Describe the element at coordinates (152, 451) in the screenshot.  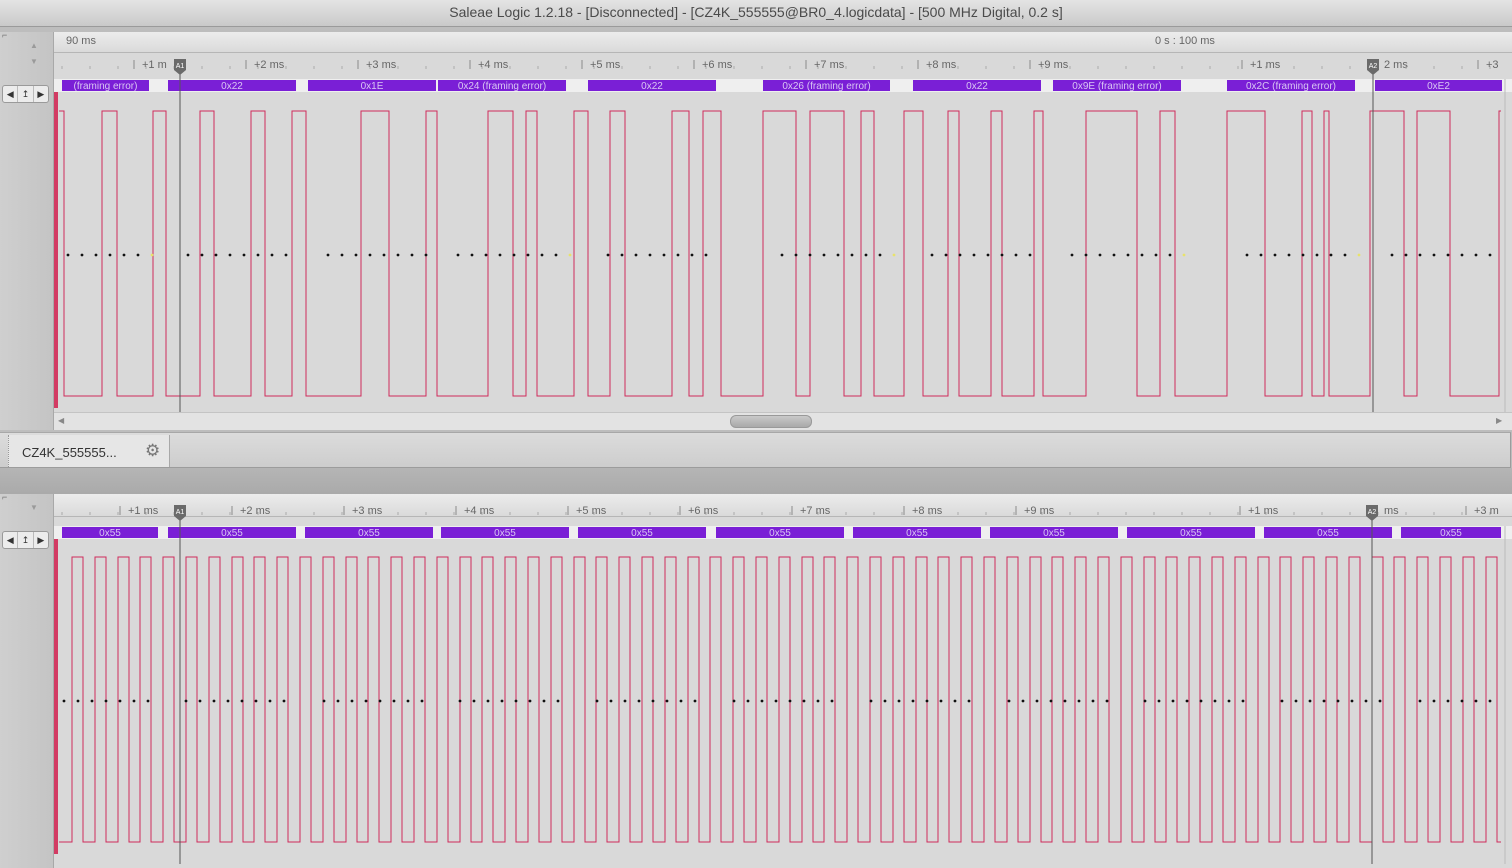
I see `gear-icon: ⚙` at that location.